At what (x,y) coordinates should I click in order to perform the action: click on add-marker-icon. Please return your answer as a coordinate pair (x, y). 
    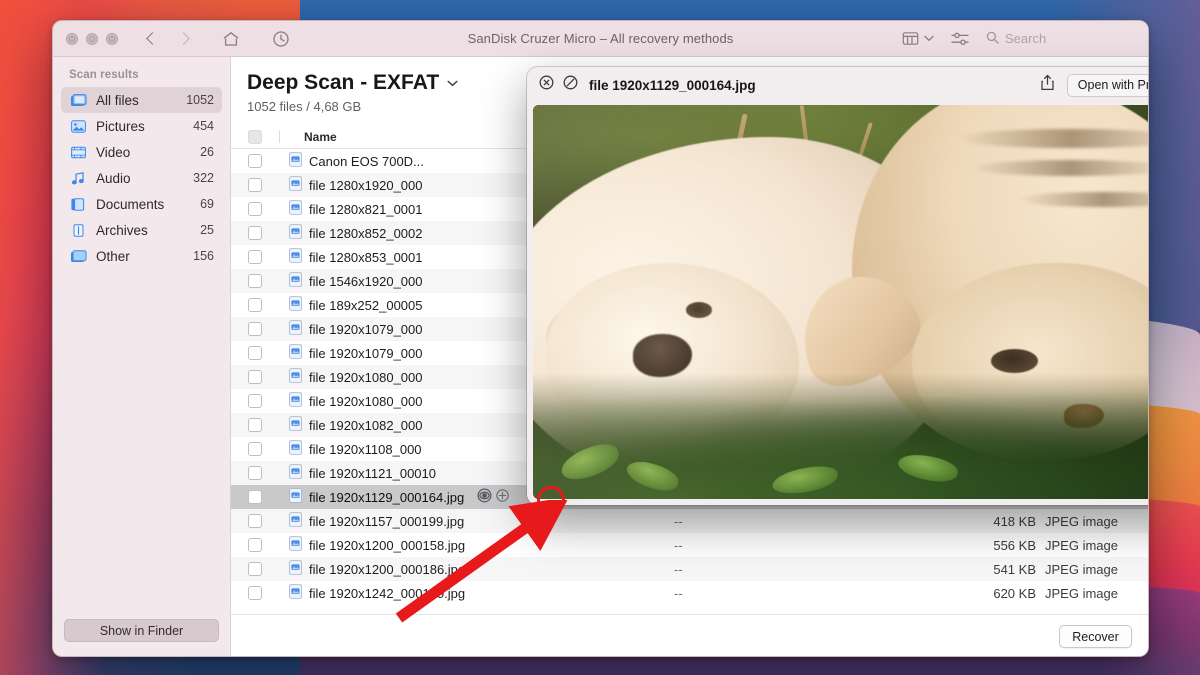
    Looking at the image, I should click on (502, 497).